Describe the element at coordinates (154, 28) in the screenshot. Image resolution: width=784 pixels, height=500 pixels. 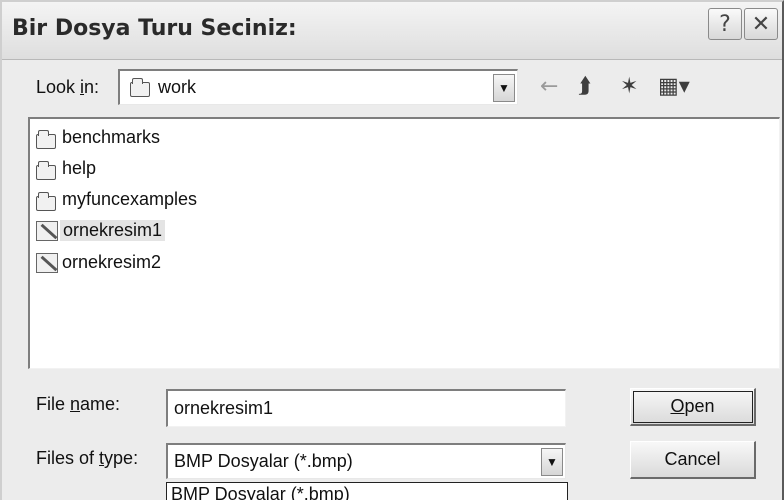
I see `dialog-title: Bir Dosya Turu Seciniz:` at that location.